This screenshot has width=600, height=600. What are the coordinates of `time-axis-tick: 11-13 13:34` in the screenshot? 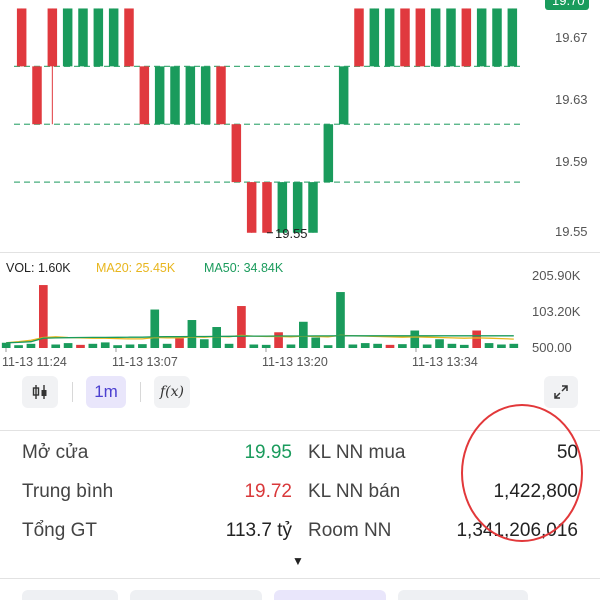 It's located at (445, 362).